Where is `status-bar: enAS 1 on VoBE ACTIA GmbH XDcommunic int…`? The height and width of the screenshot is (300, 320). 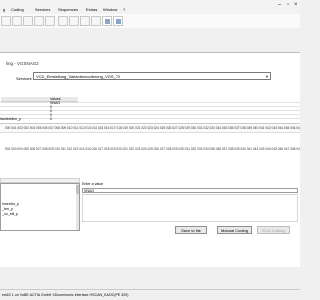 status-bar: enAS 1 on VoBE ACTIA GmbH XDcommunic int… is located at coordinates (150, 294).